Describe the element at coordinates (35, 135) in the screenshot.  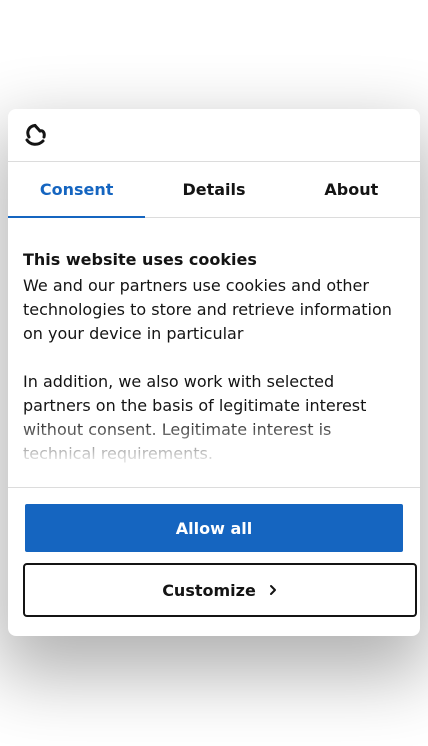
I see `cookiebot-logo-icon` at that location.